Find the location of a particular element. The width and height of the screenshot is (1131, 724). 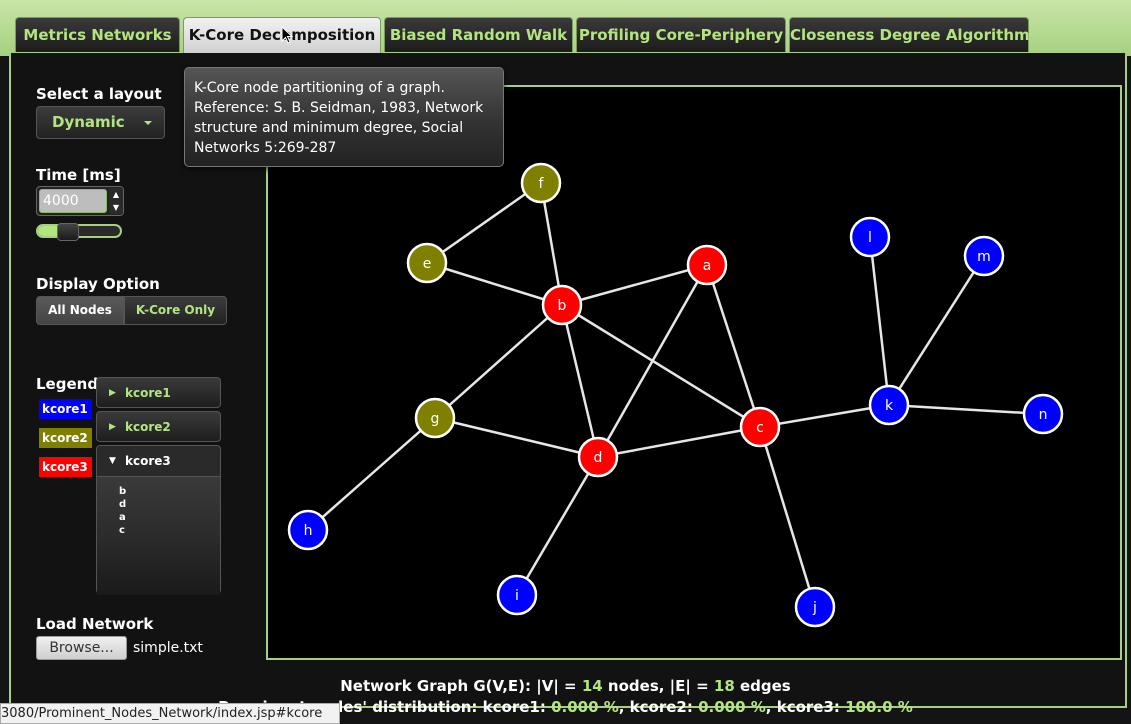

legend-kcore3: kcore3 is located at coordinates (65, 467).